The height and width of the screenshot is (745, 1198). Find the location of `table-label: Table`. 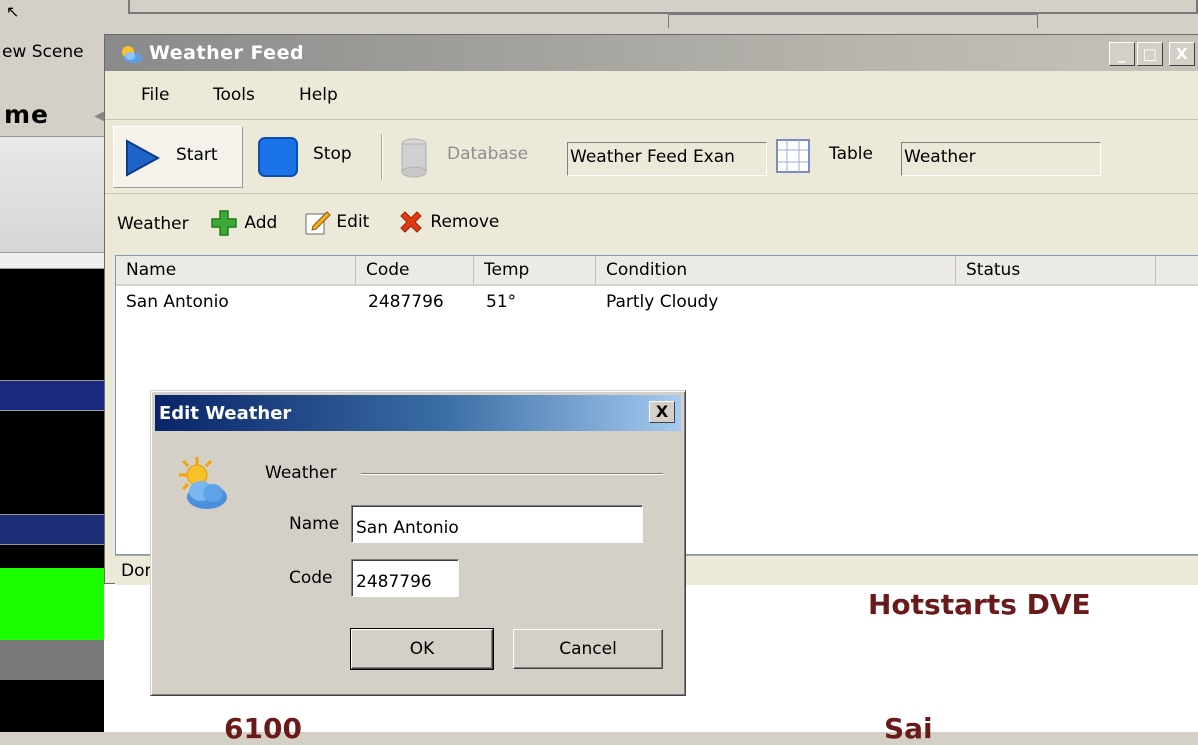

table-label: Table is located at coordinates (851, 154).